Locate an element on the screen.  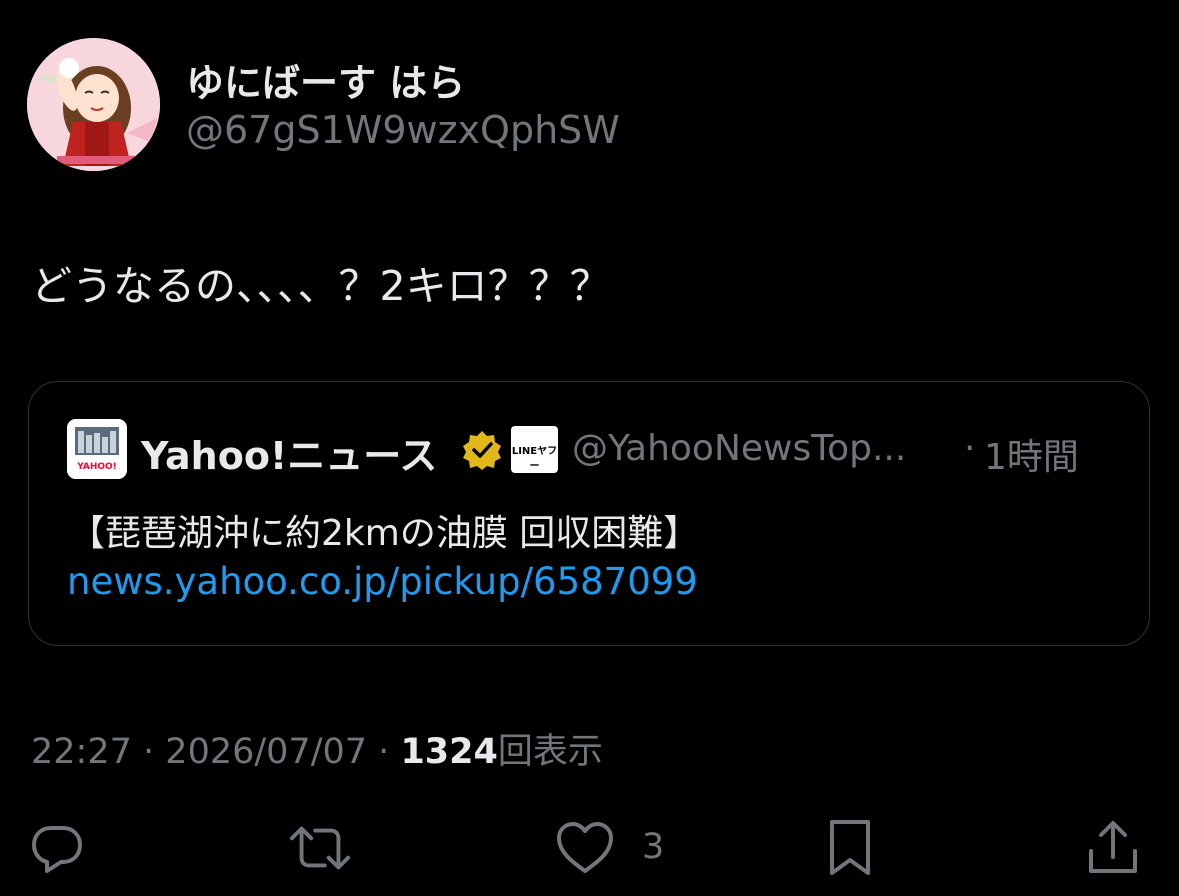
tweet-date: 2026/07/07 is located at coordinates (266, 752).